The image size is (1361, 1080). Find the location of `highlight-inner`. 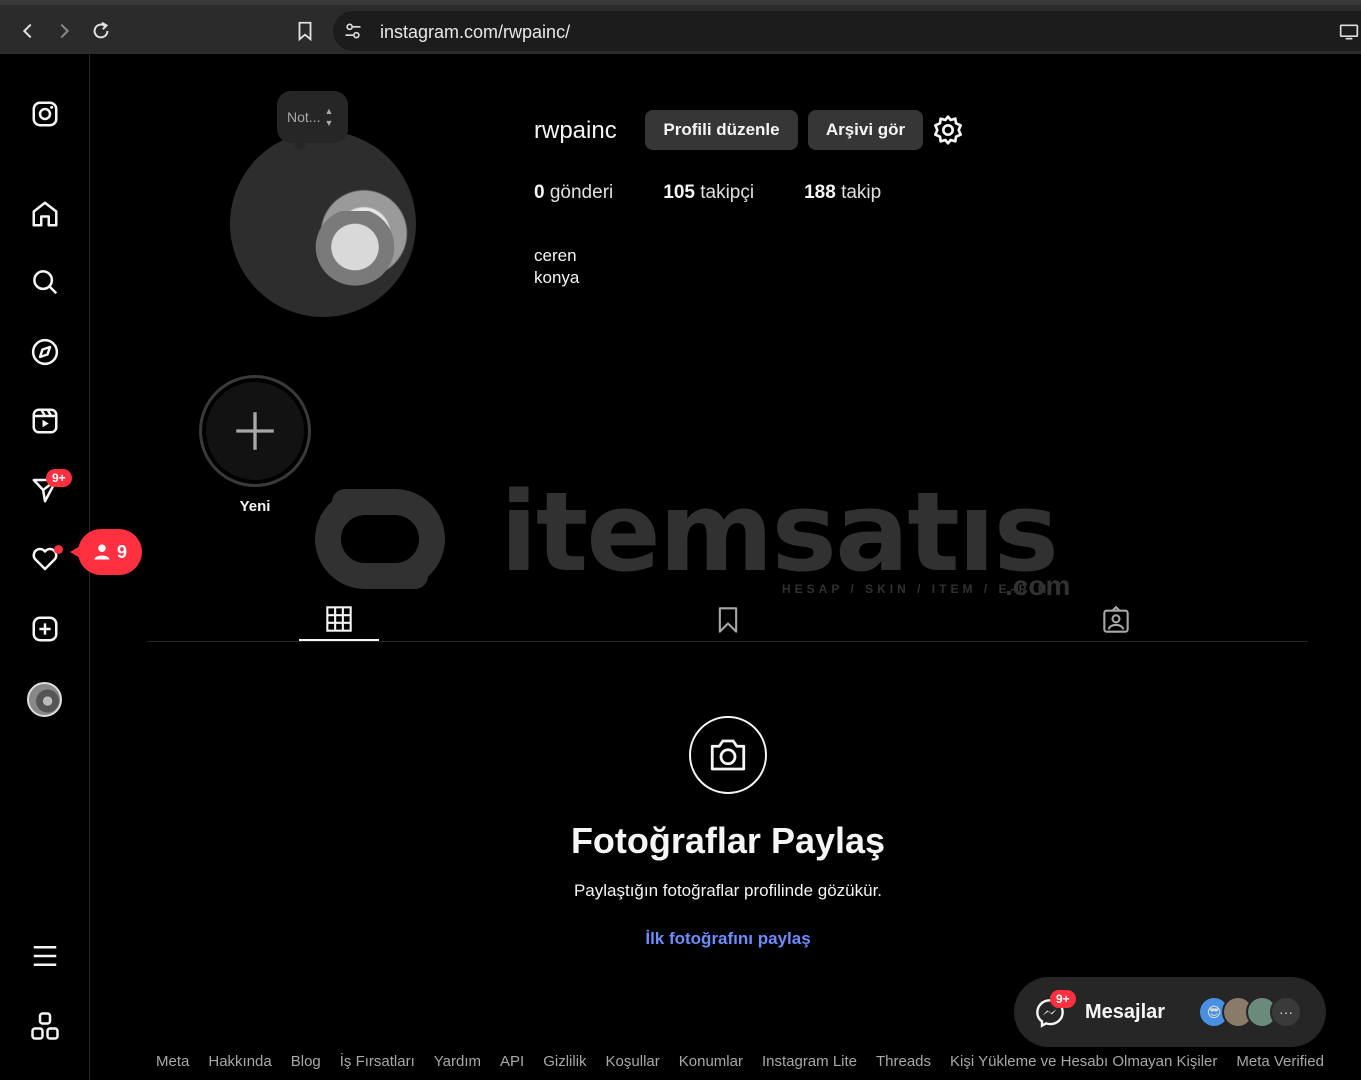

highlight-inner is located at coordinates (255, 431).